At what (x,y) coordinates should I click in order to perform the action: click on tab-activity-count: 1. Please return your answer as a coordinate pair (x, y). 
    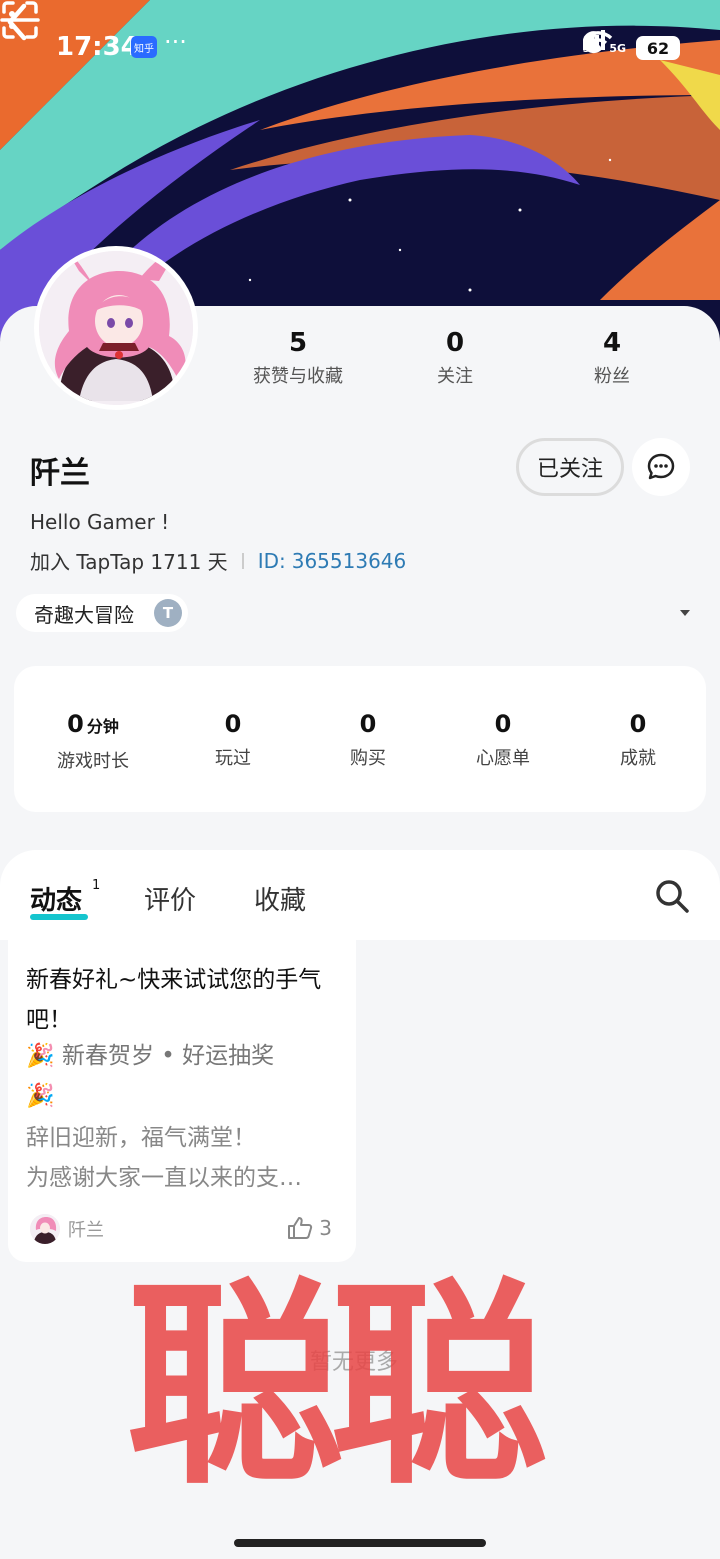
    Looking at the image, I should click on (96, 885).